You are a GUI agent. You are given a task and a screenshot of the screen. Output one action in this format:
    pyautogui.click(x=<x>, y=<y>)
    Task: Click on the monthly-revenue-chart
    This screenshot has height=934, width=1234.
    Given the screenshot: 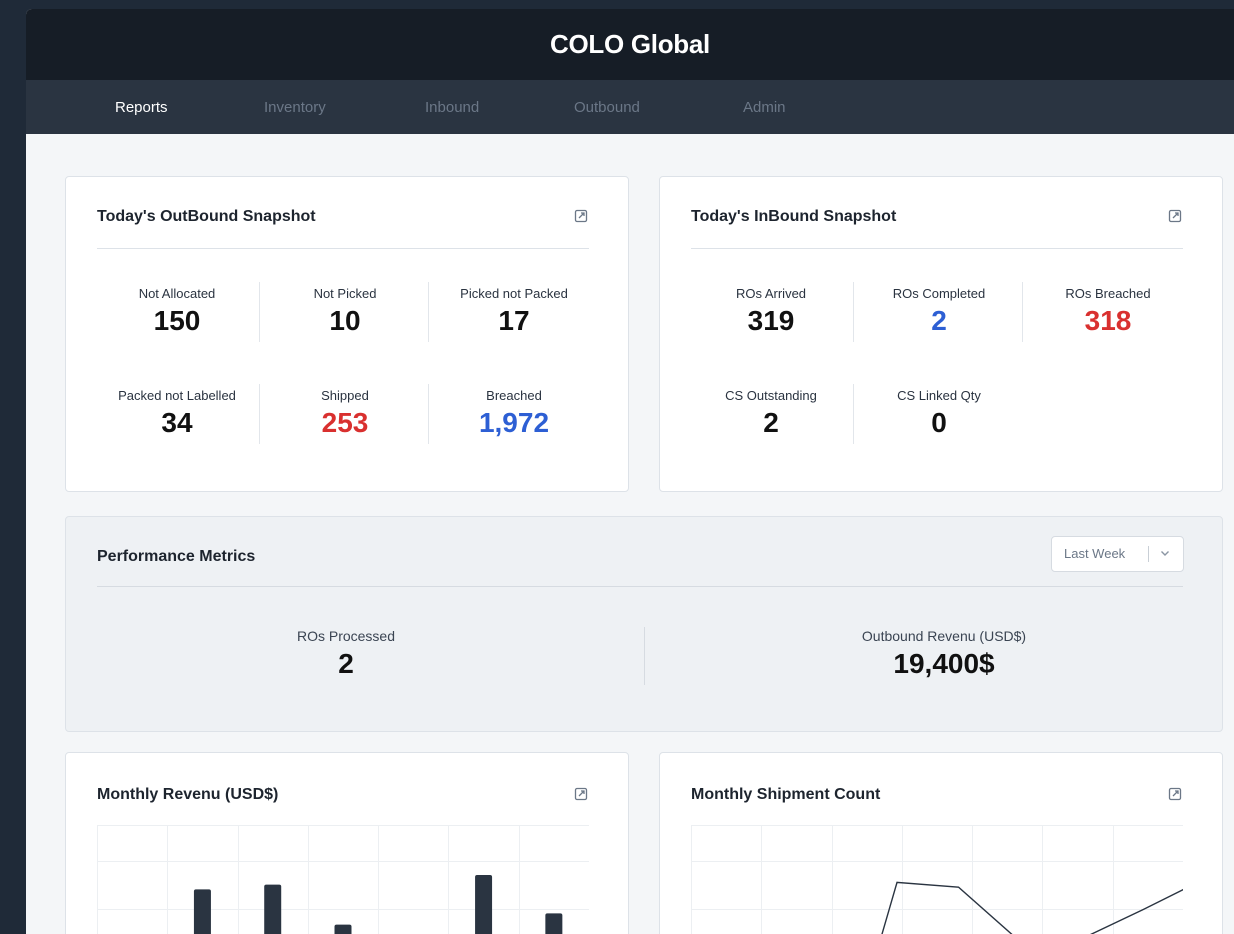 What is the action you would take?
    pyautogui.click(x=343, y=879)
    